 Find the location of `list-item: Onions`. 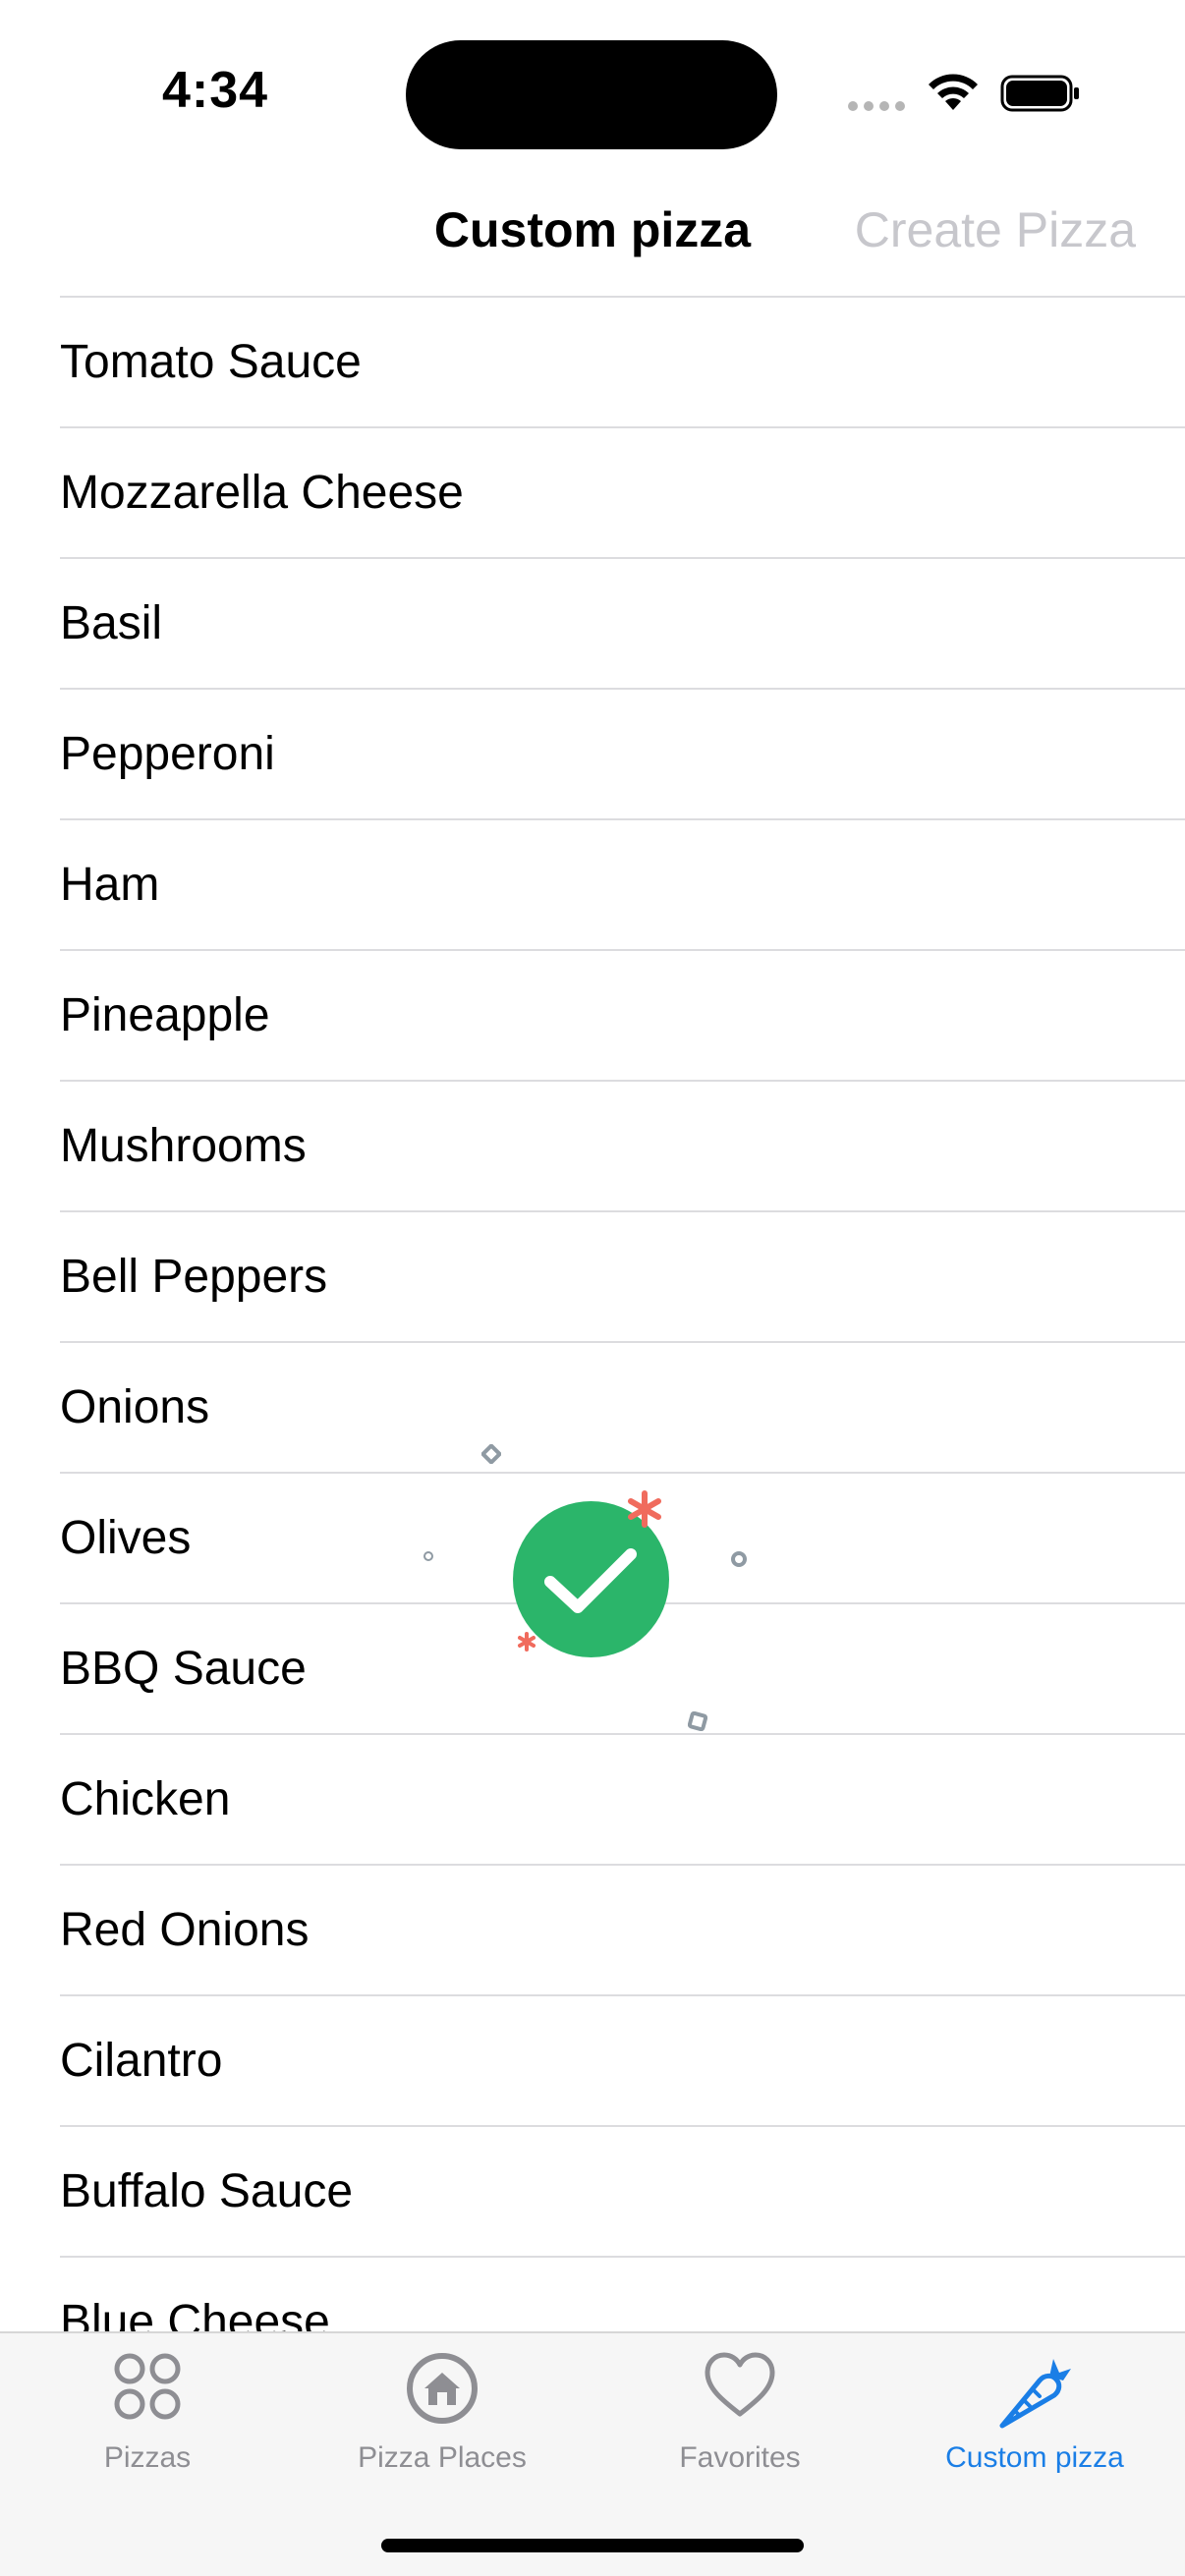

list-item: Onions is located at coordinates (623, 1406).